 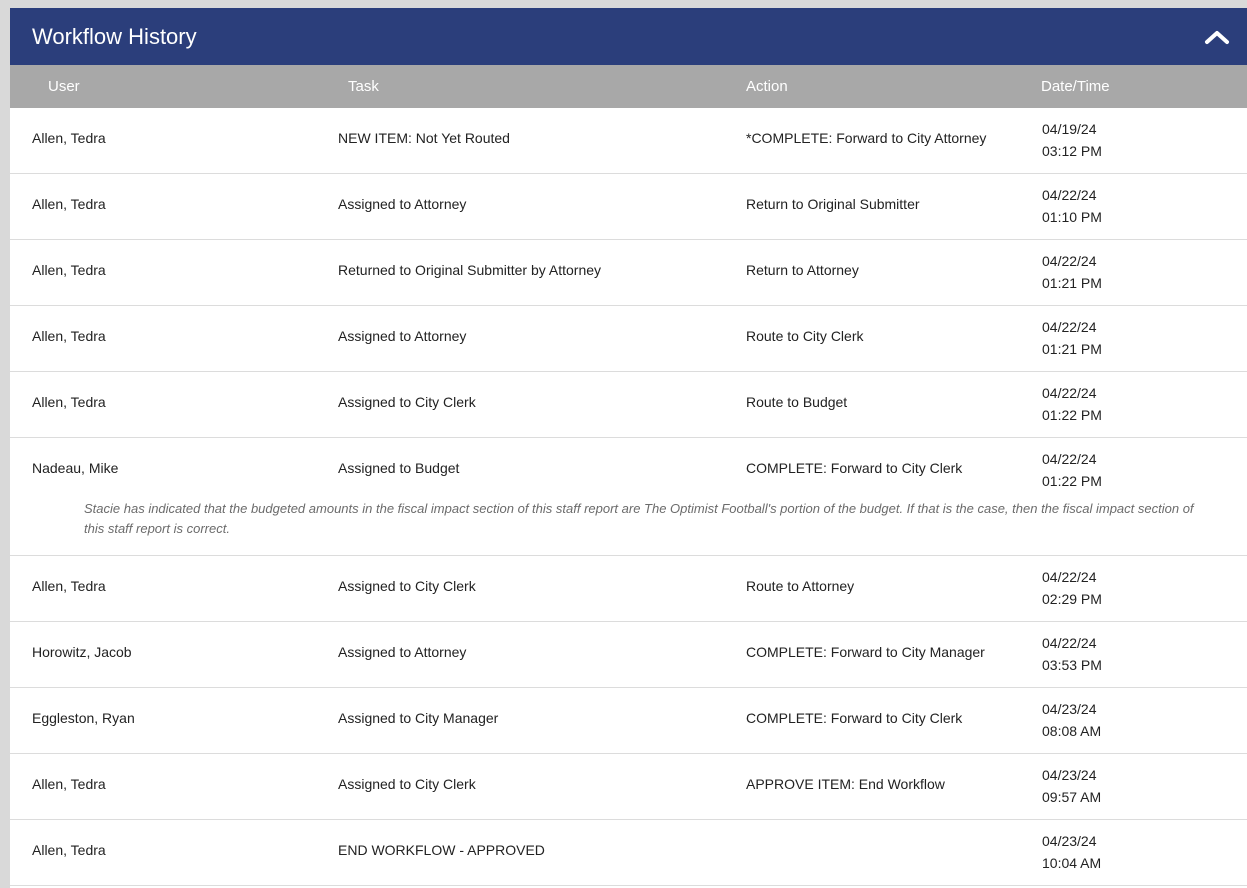 I want to click on panel-title: Workflow History, so click(x=114, y=36).